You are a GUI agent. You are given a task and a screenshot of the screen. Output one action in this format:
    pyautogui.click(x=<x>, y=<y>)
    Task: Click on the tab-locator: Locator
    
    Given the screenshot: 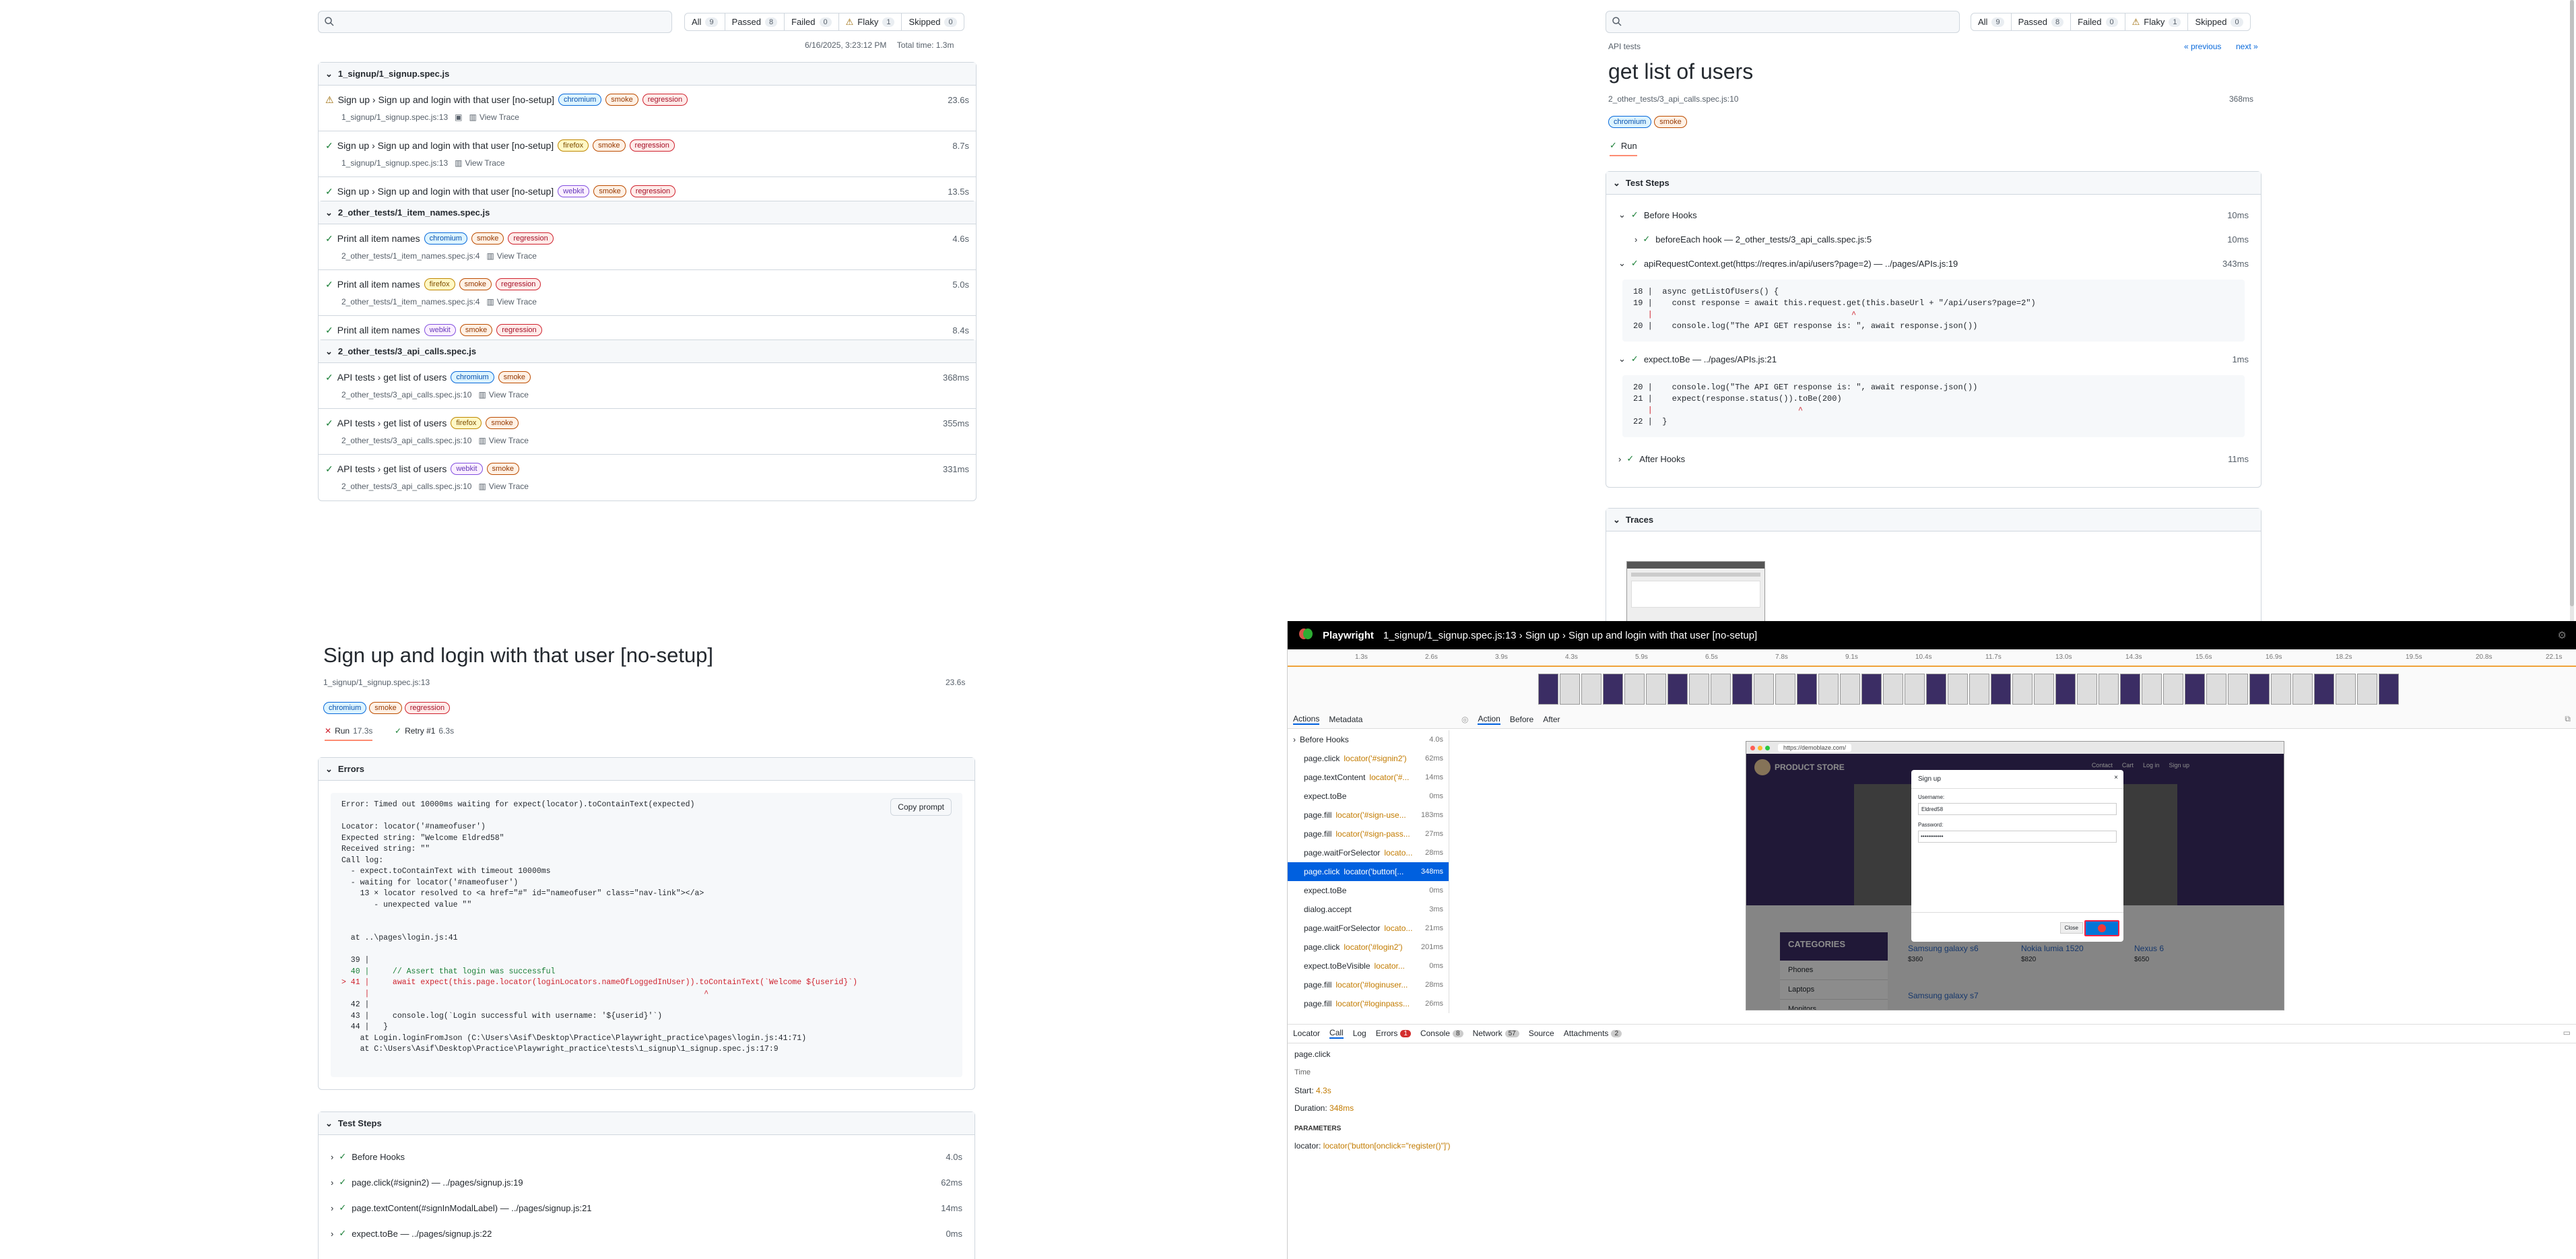 What is the action you would take?
    pyautogui.click(x=1306, y=1033)
    